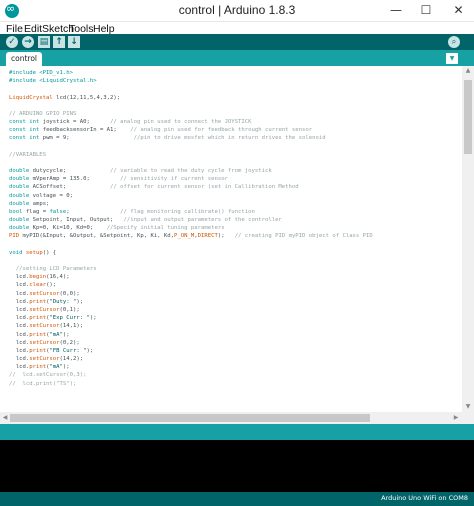 The width and height of the screenshot is (474, 506). Describe the element at coordinates (191, 302) in the screenshot. I see `code-line: lcd.print("Duty: ");` at that location.